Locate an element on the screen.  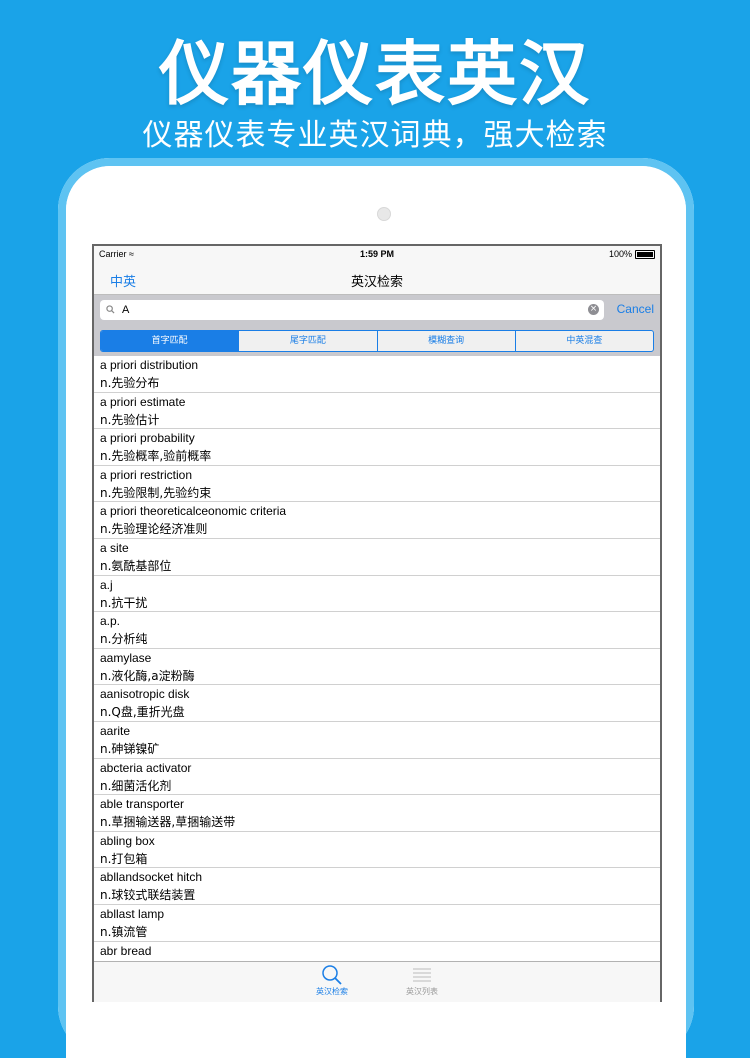
entry-definition: n.先验理论经济准则 is located at coordinates (154, 529).